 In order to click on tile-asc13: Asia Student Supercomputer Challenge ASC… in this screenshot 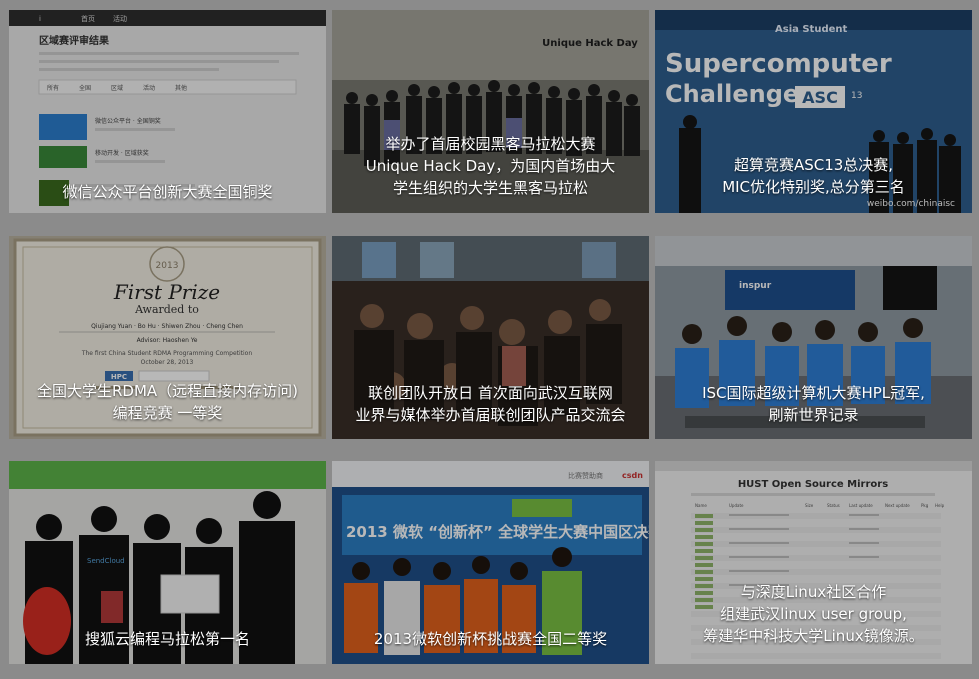, I will do `click(813, 111)`.